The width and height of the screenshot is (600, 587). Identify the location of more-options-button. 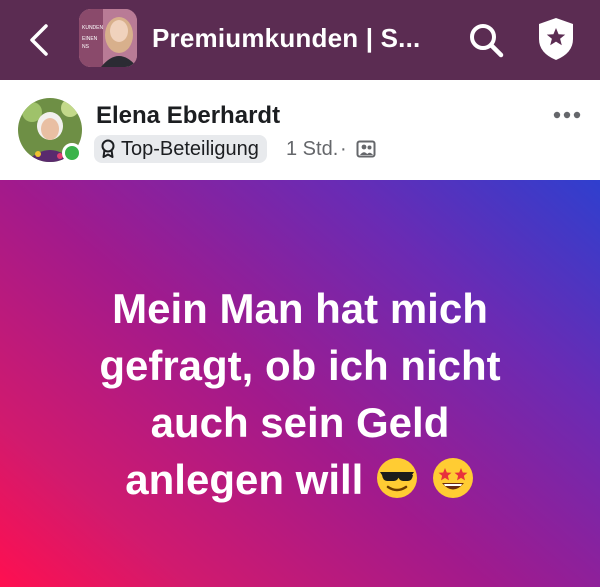
(567, 115).